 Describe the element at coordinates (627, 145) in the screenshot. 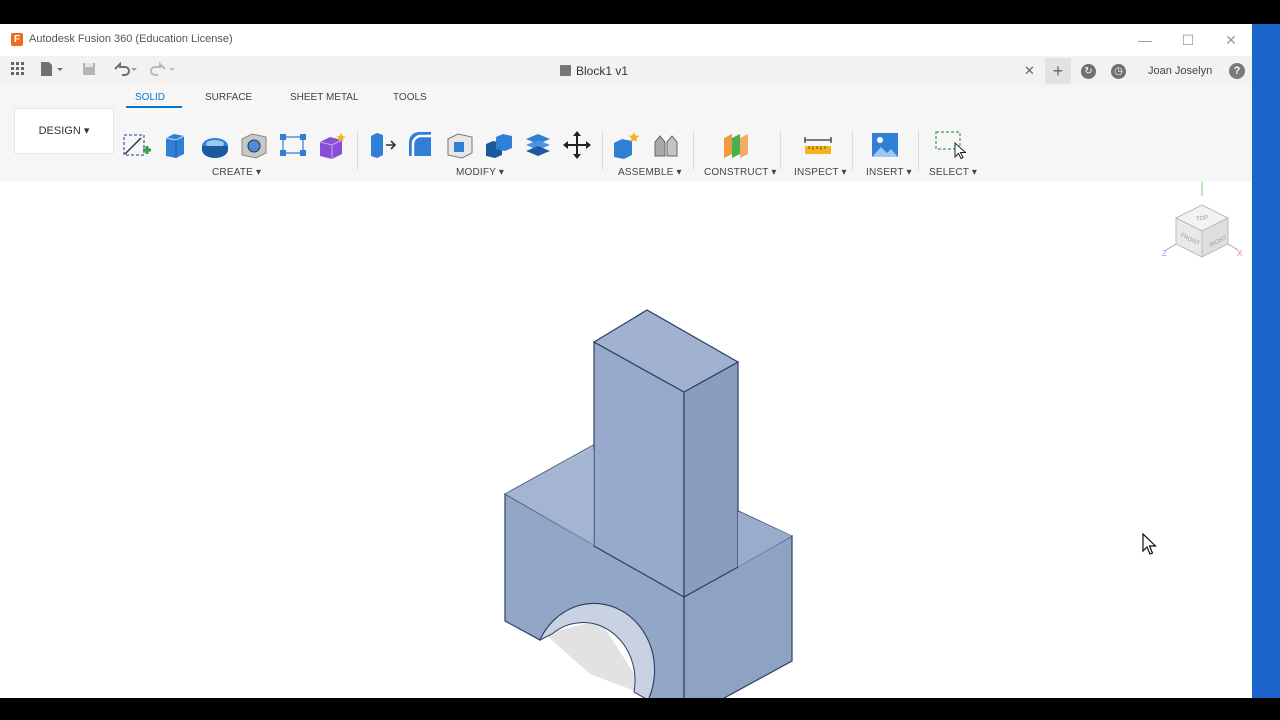

I see `new-component-icon` at that location.